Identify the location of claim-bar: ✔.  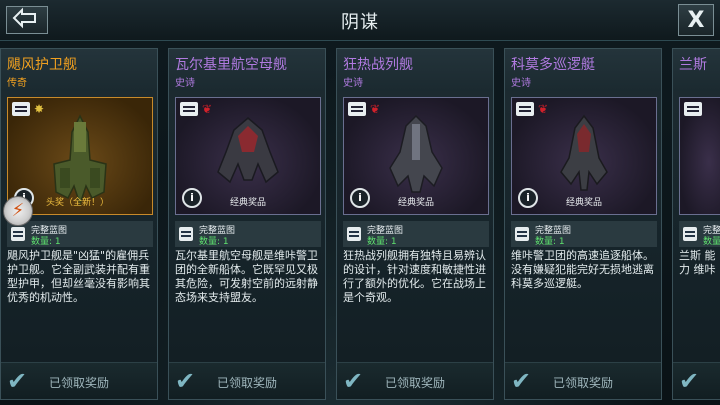
(696, 380).